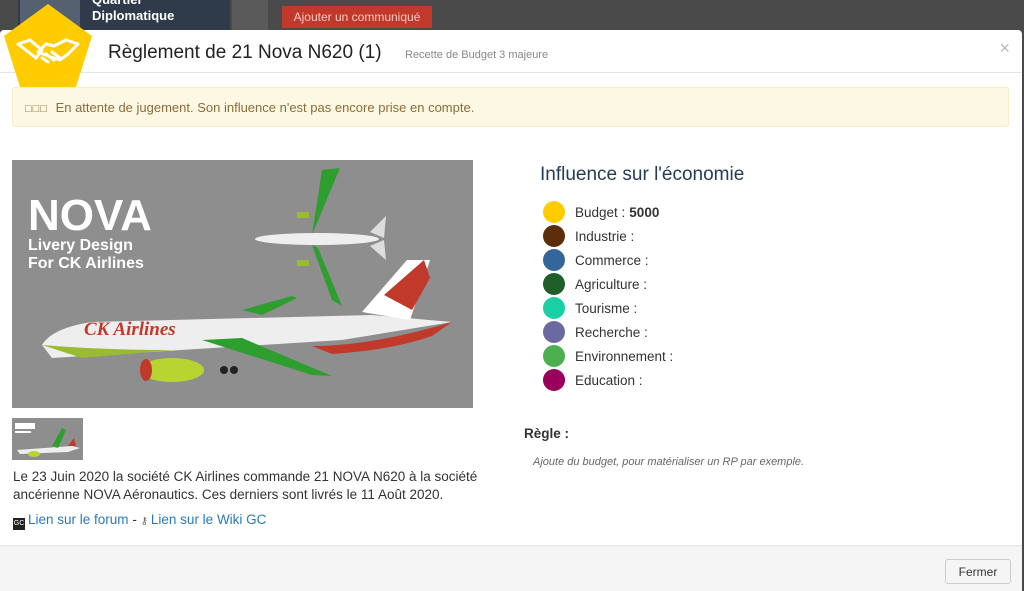 The width and height of the screenshot is (1024, 591). Describe the element at coordinates (36, 109) in the screenshot. I see `alert-glyphs: □□□` at that location.